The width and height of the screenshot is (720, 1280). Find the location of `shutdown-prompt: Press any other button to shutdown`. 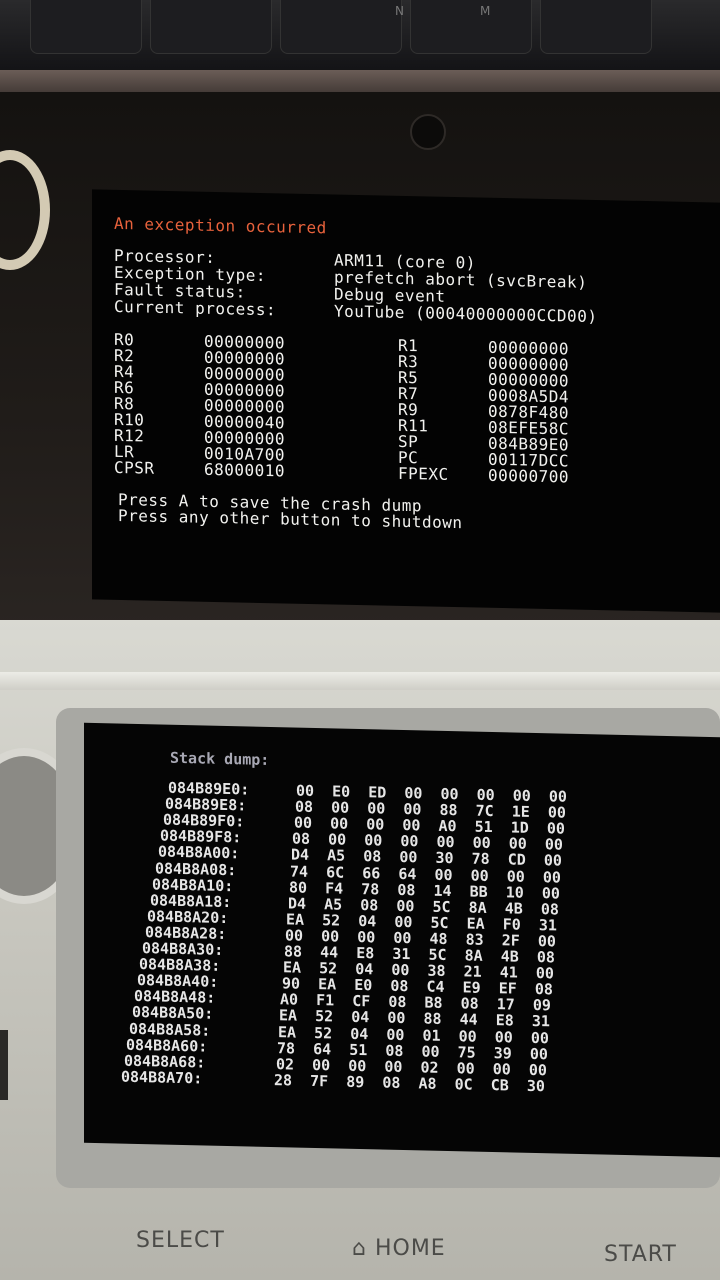

shutdown-prompt: Press any other button to shutdown is located at coordinates (290, 519).